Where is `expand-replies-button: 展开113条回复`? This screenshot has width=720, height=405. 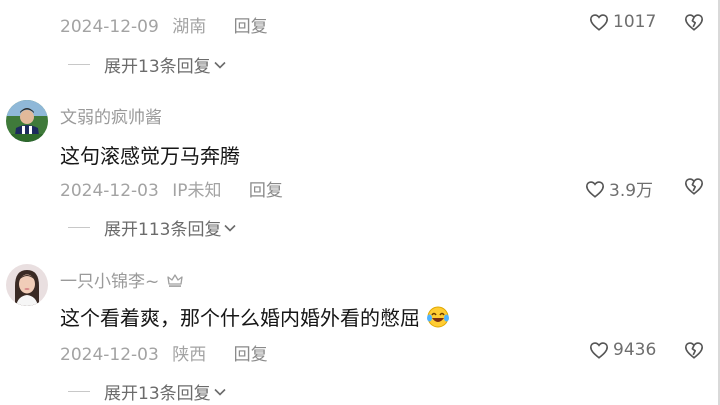
expand-replies-button: 展开113条回复 is located at coordinates (152, 227).